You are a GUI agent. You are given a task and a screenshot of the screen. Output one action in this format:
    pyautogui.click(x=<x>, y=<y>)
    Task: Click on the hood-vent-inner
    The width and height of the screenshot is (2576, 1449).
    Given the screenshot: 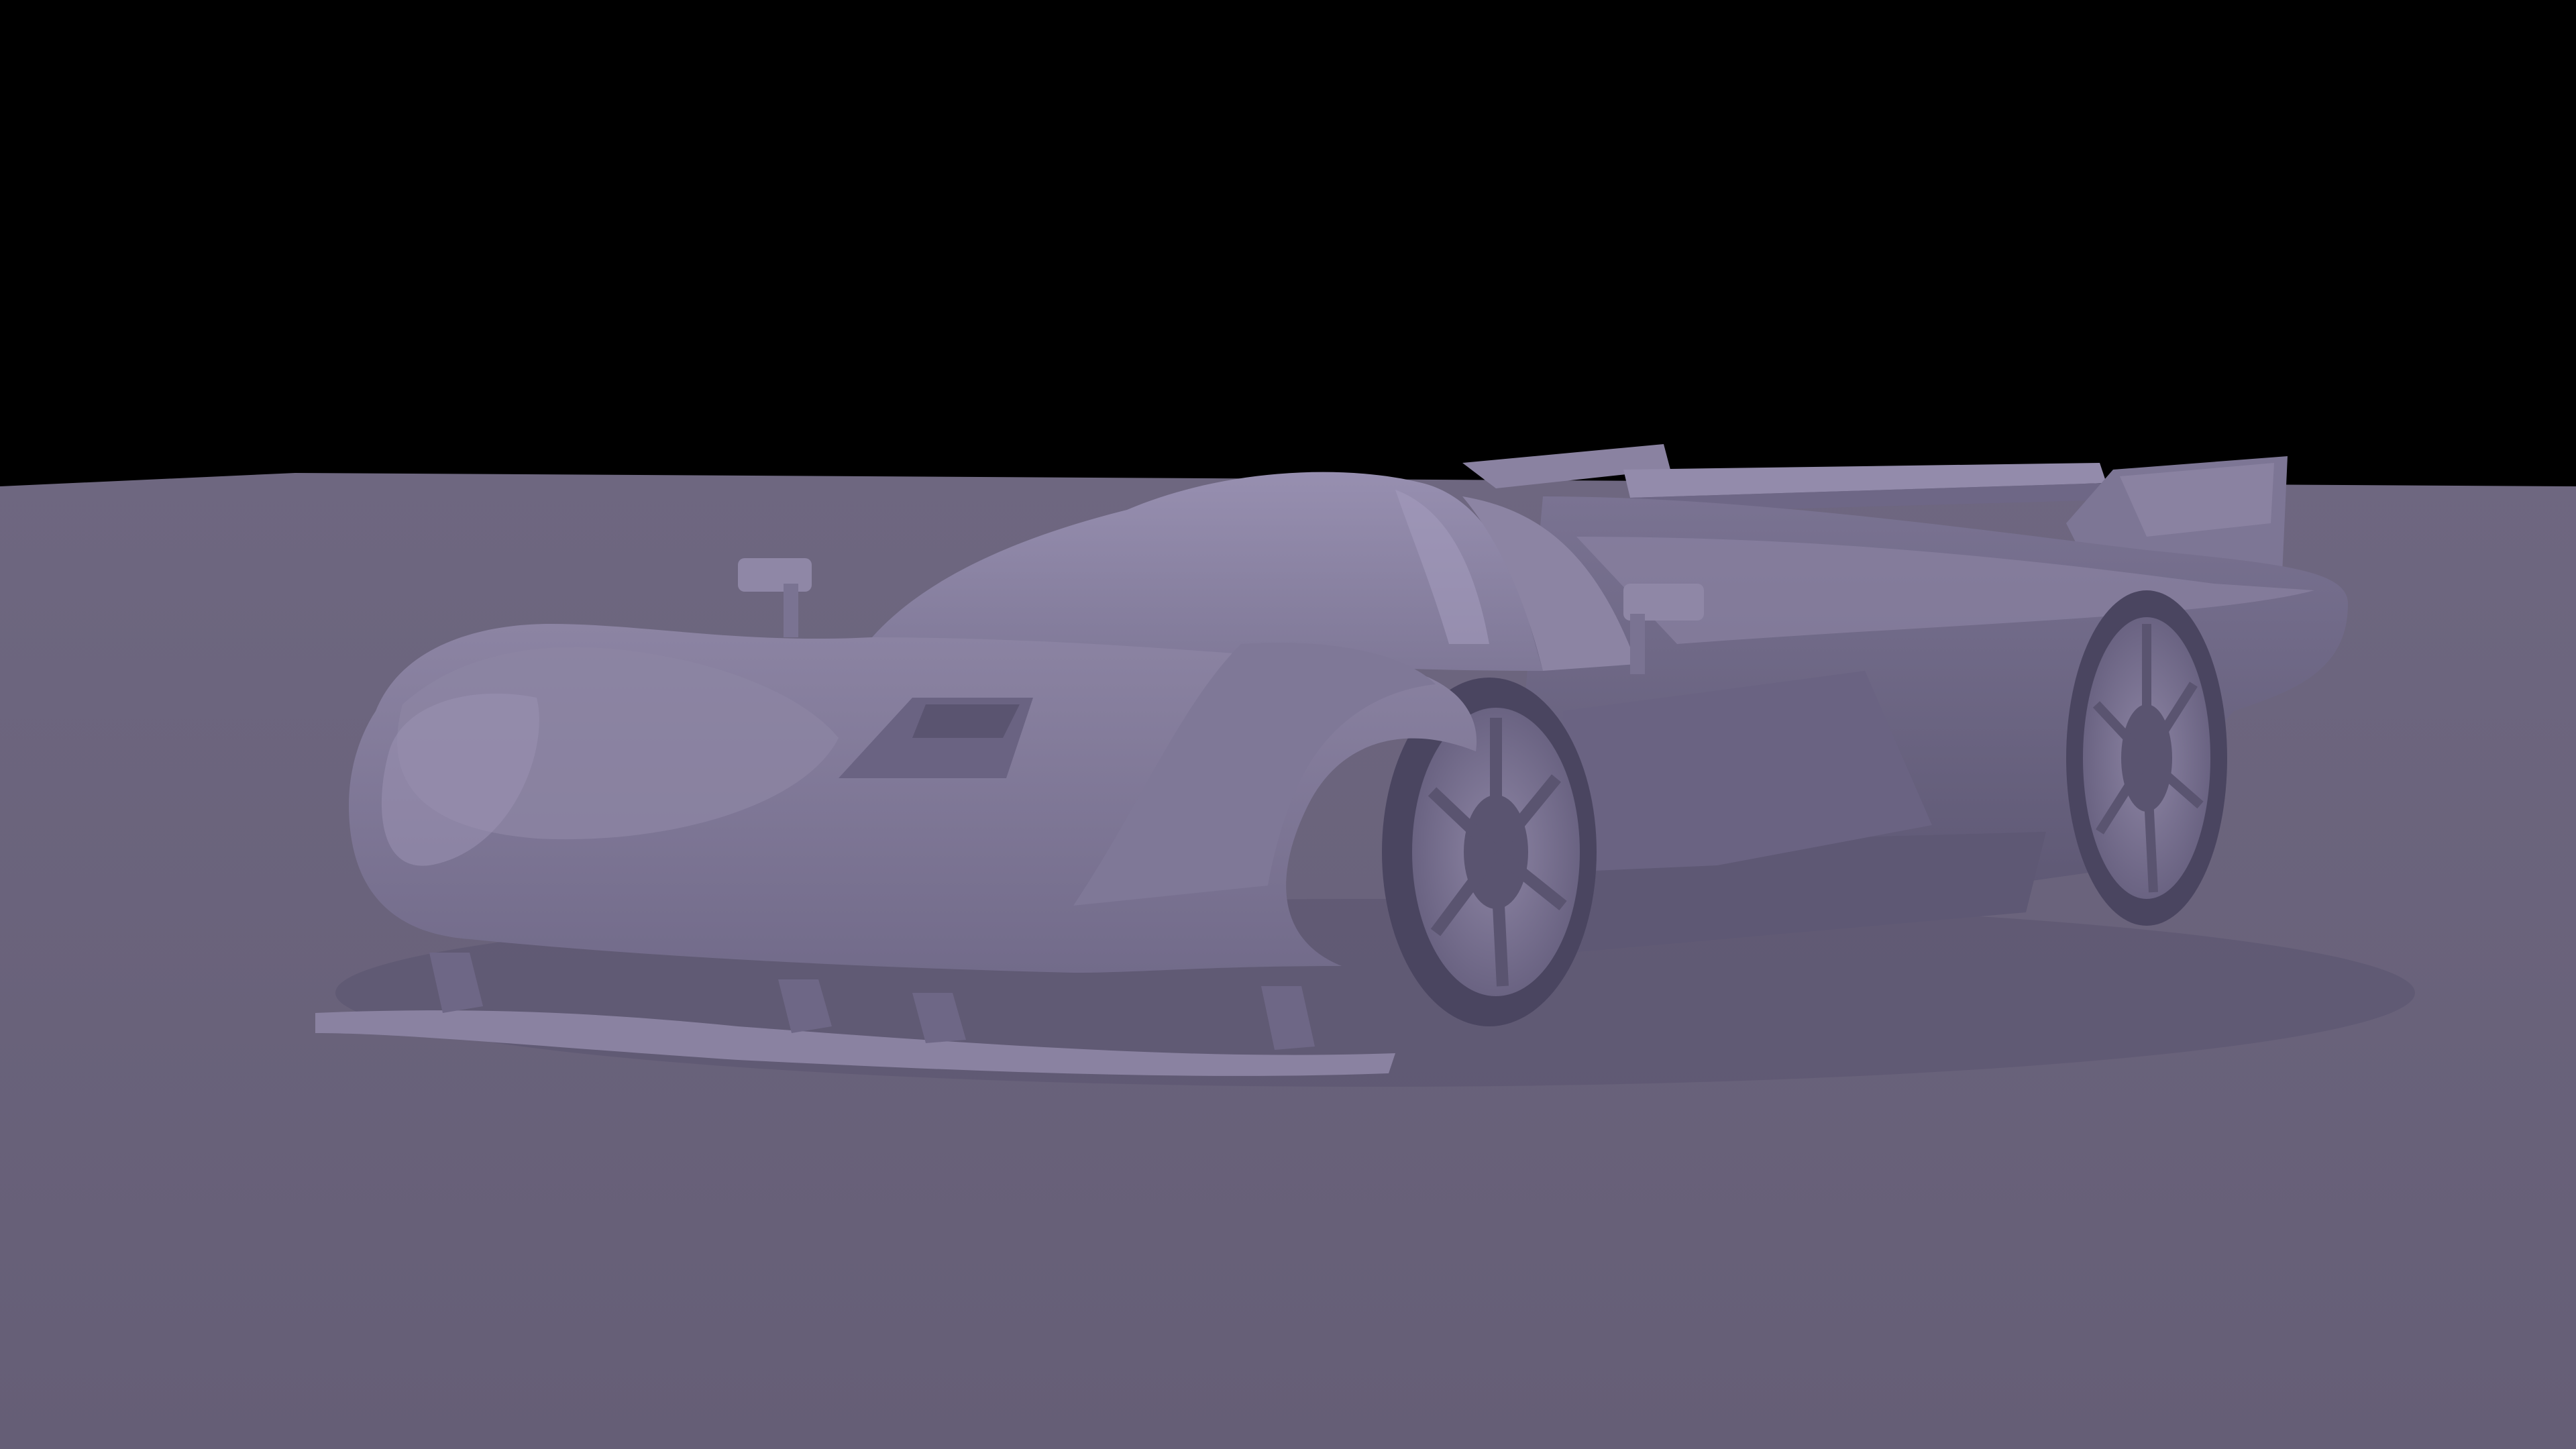 What is the action you would take?
    pyautogui.click(x=966, y=721)
    